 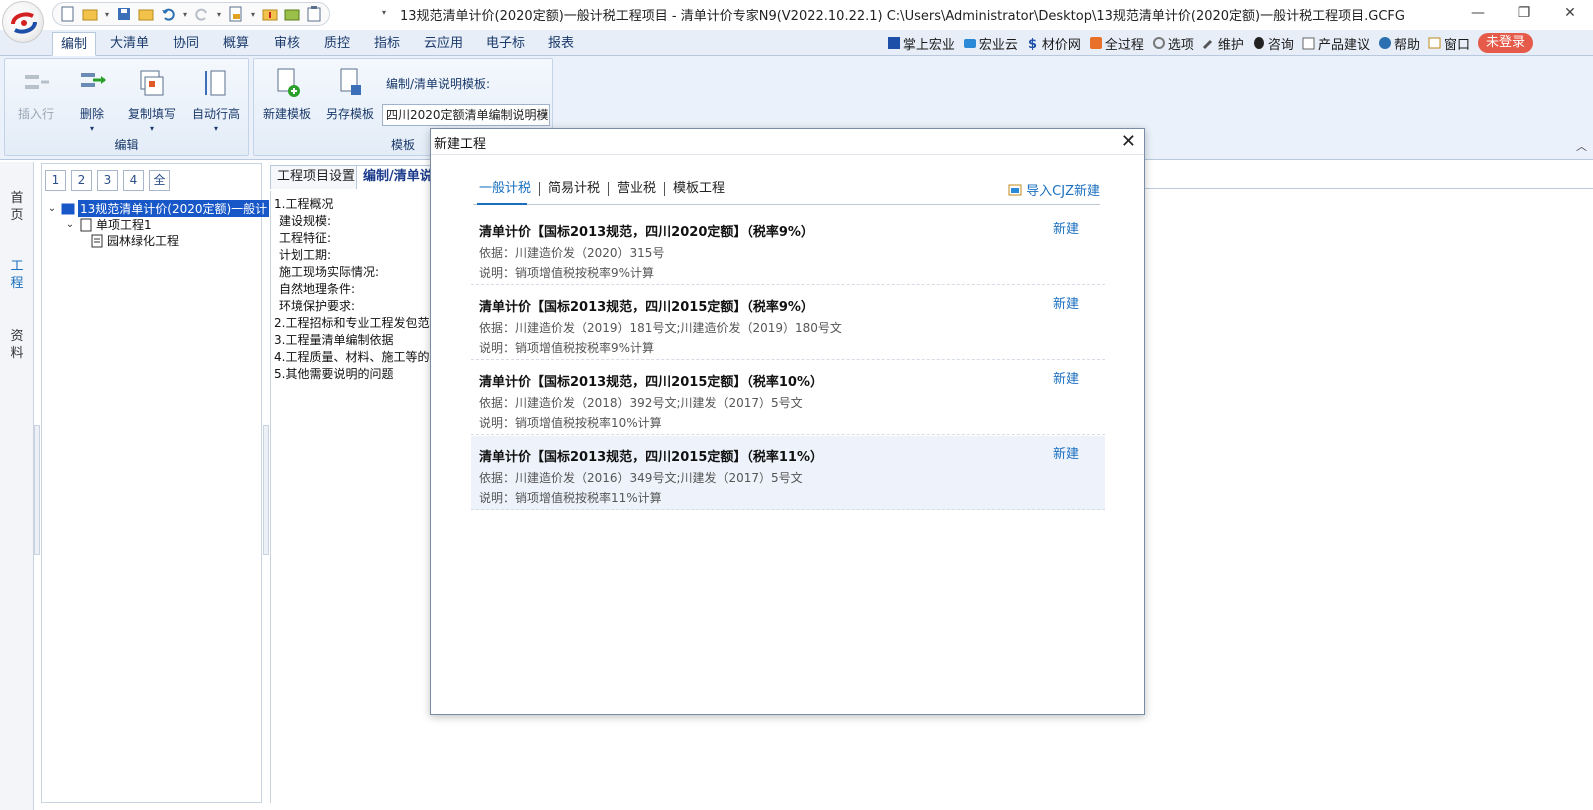 What do you see at coordinates (17, 486) in the screenshot?
I see `side-tab-strip: 首页 工程 资料` at bounding box center [17, 486].